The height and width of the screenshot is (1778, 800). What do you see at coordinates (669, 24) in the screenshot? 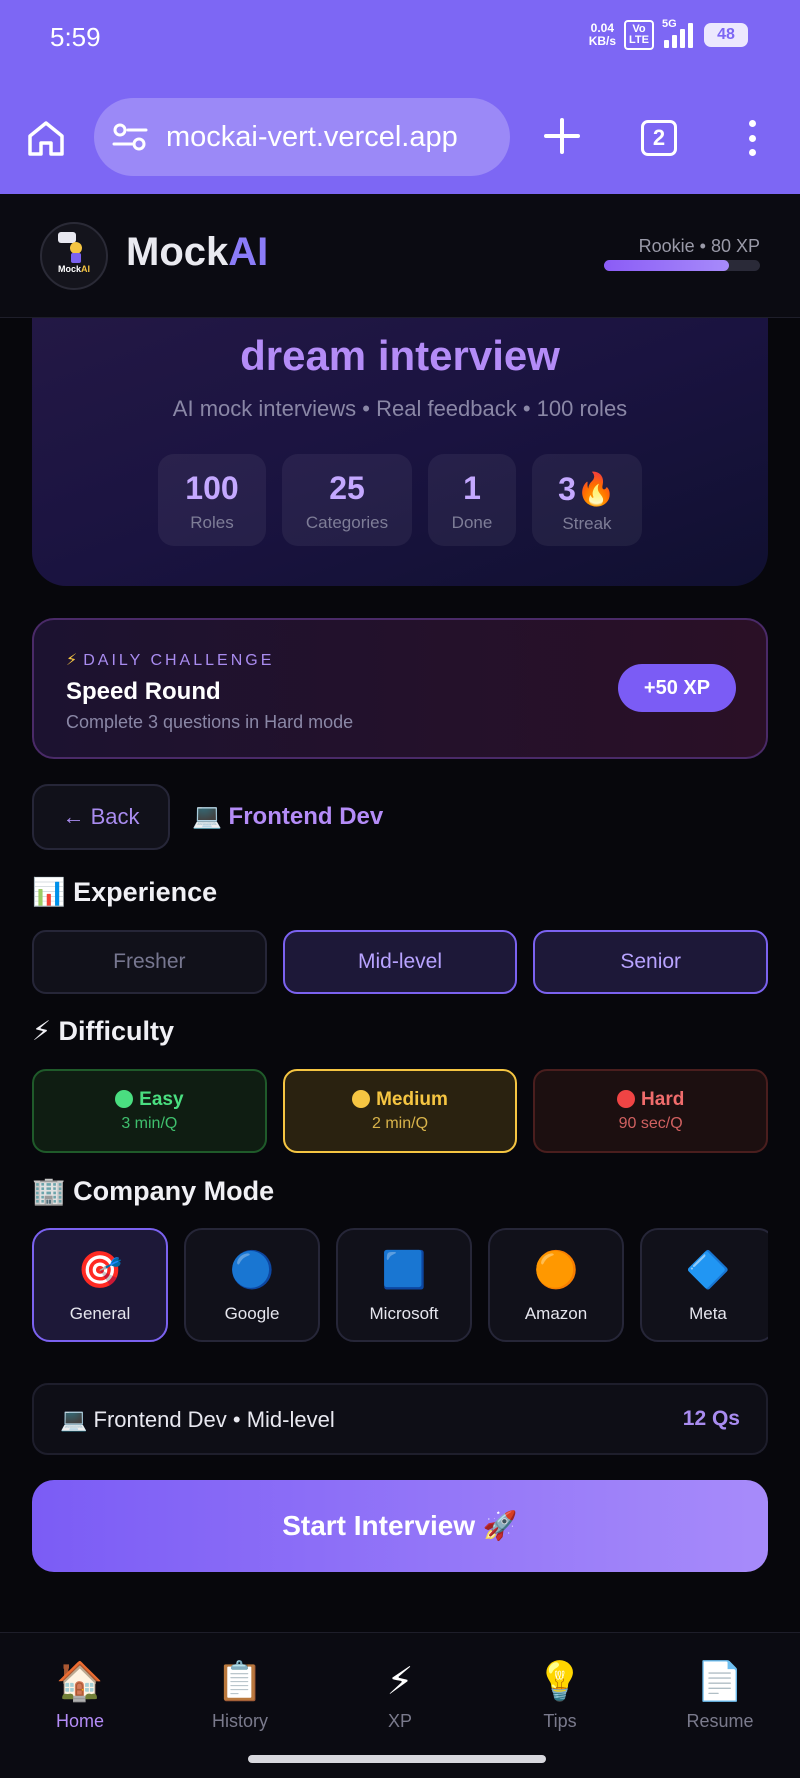
I see `network-type: 5G` at bounding box center [669, 24].